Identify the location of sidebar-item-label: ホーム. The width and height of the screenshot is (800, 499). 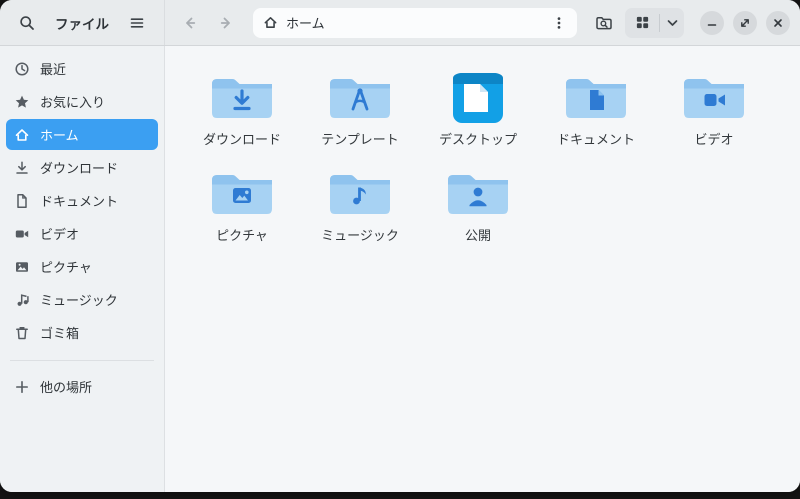
(59, 135).